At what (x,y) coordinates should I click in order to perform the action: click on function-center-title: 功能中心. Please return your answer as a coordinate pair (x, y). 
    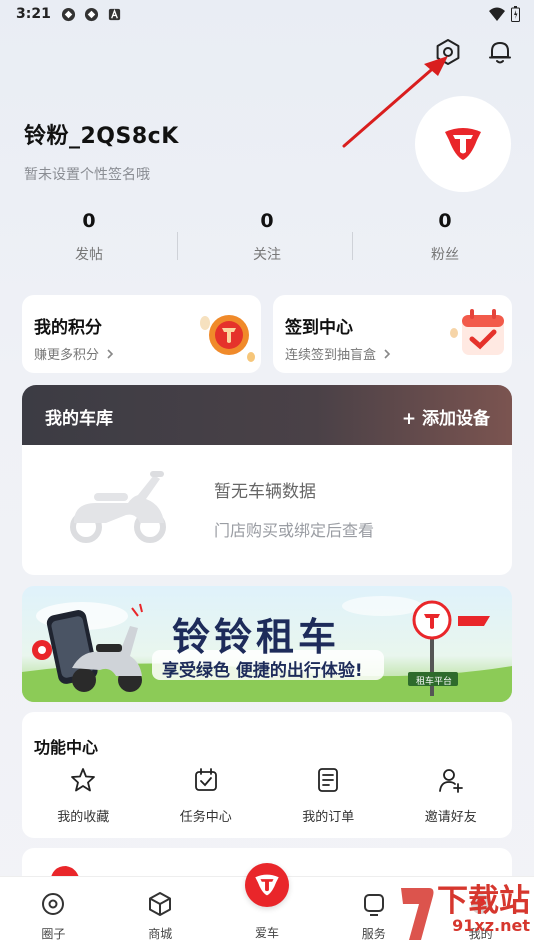
    Looking at the image, I should click on (66, 747).